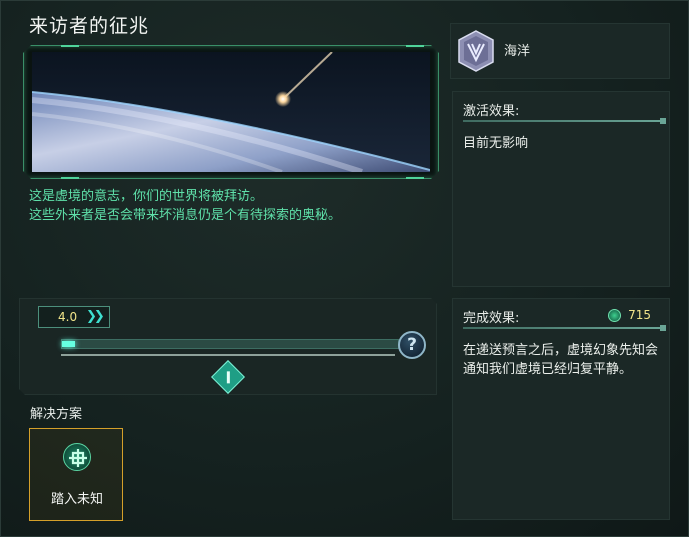  Describe the element at coordinates (95, 316) in the screenshot. I see `double-chevron-right-icon: ❯❯` at that location.